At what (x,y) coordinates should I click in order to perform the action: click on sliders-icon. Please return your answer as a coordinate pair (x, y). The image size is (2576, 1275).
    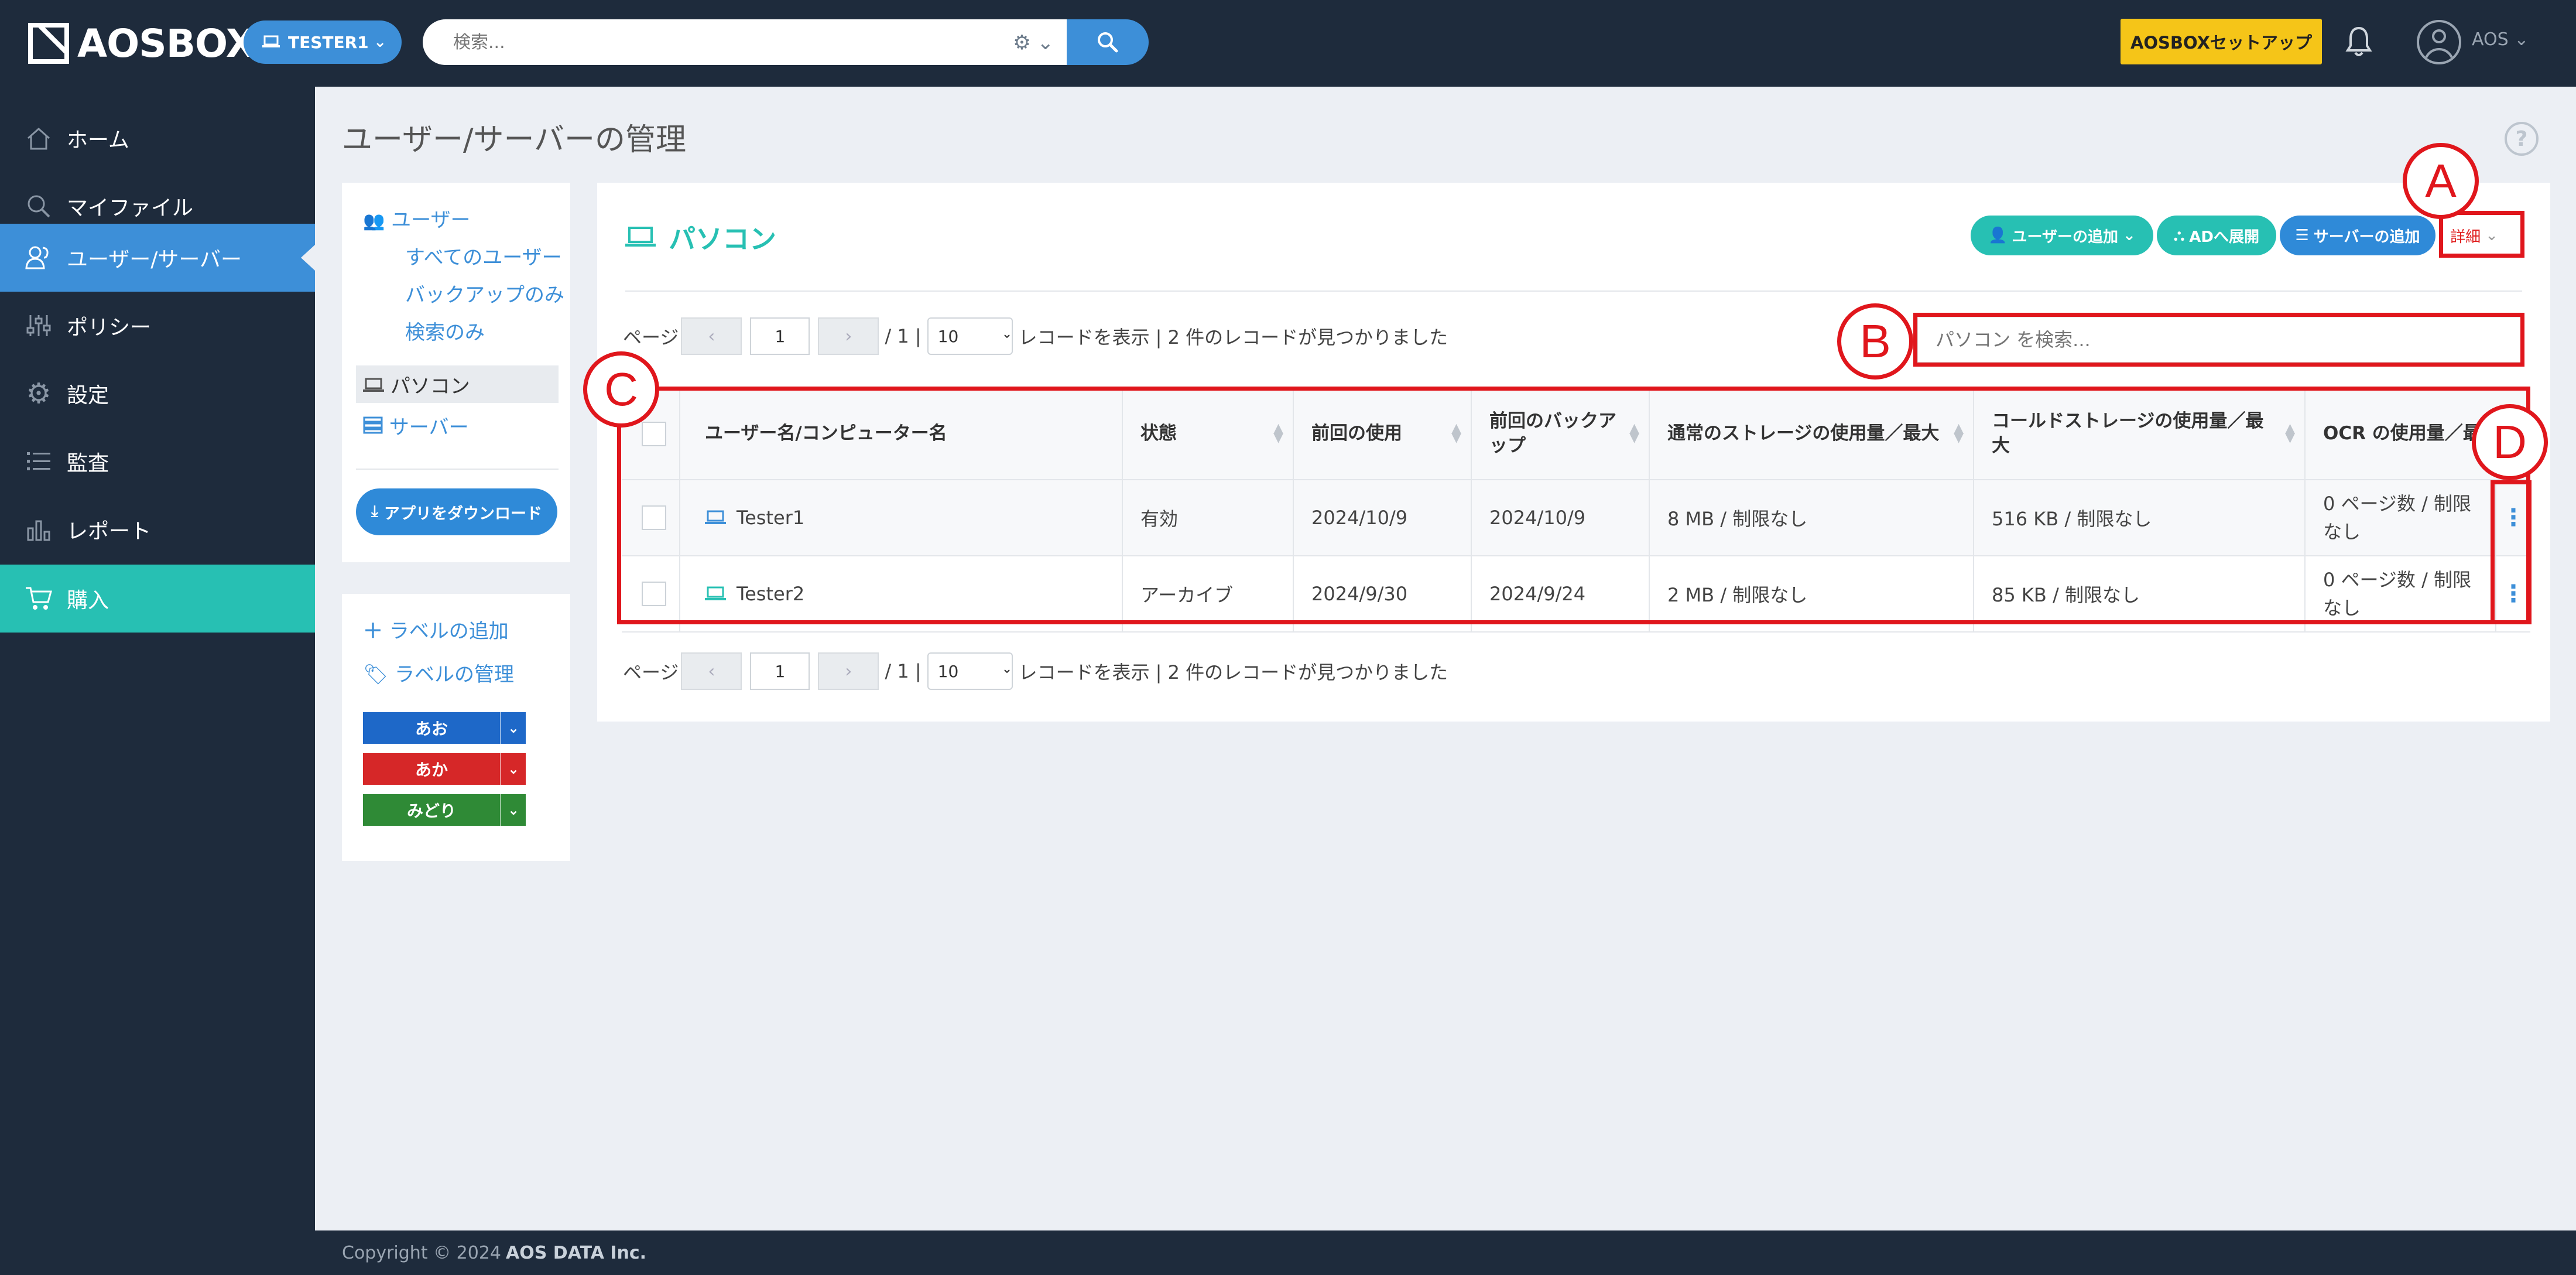
    Looking at the image, I should click on (38, 325).